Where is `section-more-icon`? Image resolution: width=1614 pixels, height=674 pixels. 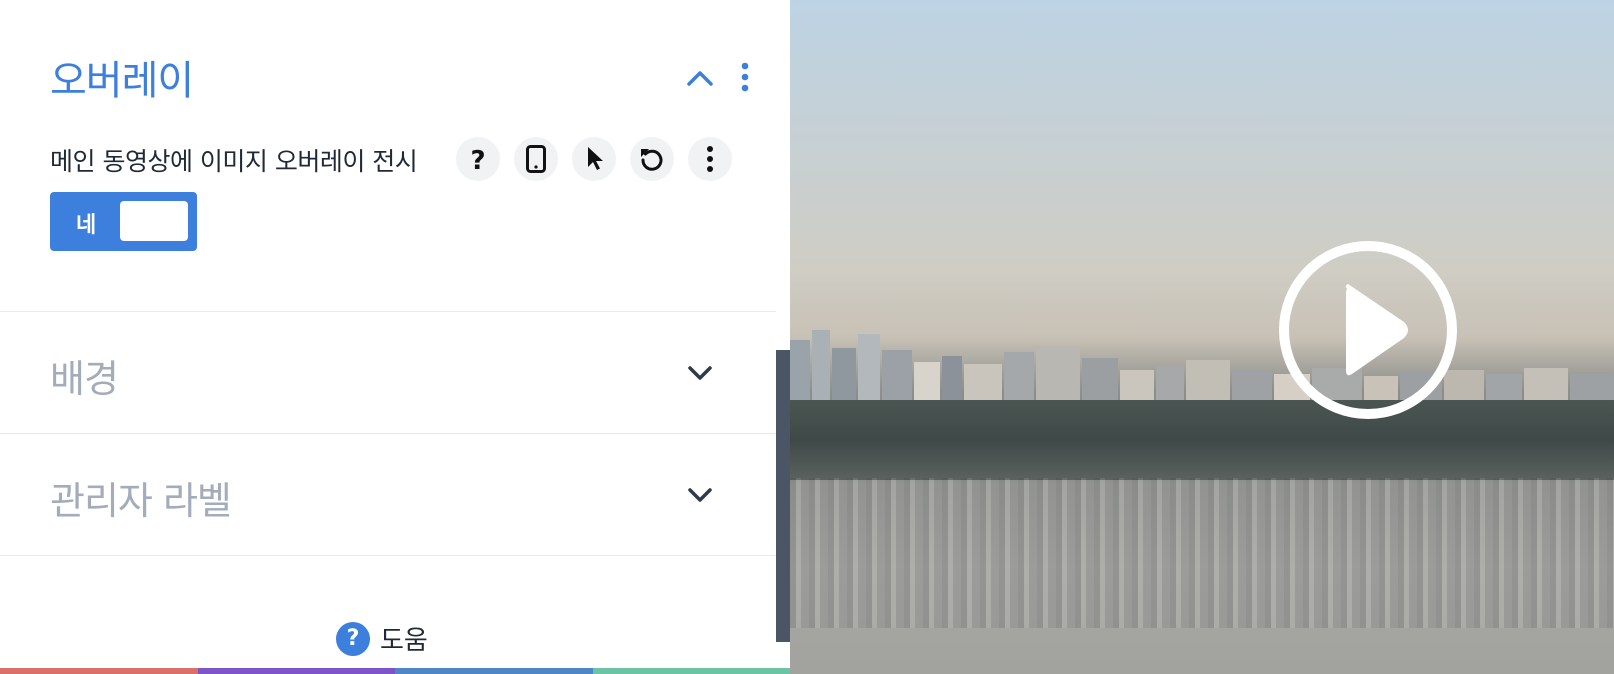
section-more-icon is located at coordinates (745, 77).